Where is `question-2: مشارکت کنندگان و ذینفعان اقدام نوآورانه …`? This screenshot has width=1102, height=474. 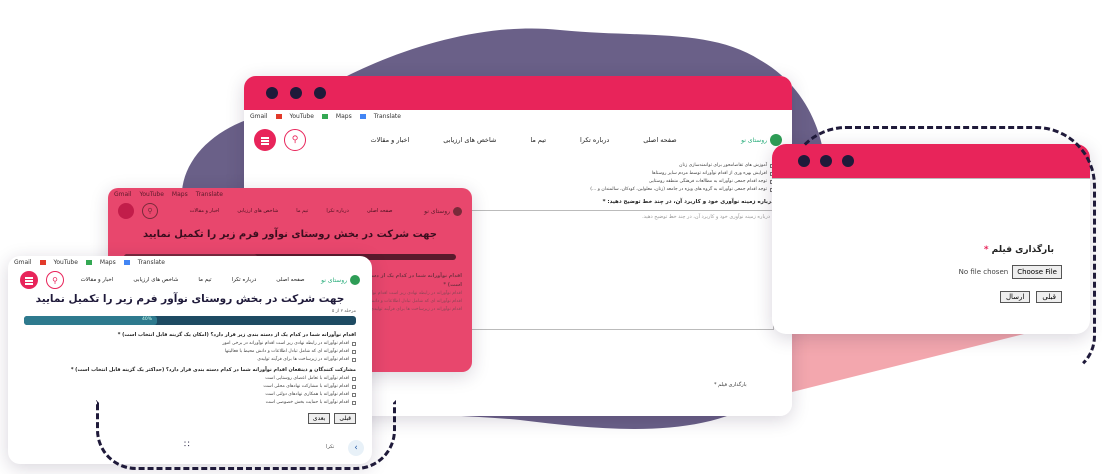
question-2: مشارکت کنندگان و ذینفعان اقدام نوآورانه … is located at coordinates (213, 370).